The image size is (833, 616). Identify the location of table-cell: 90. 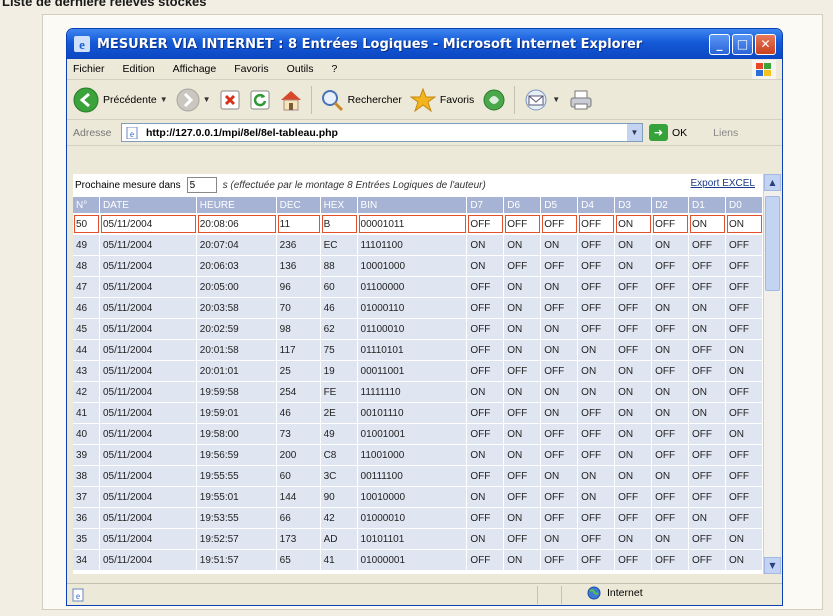
(339, 497).